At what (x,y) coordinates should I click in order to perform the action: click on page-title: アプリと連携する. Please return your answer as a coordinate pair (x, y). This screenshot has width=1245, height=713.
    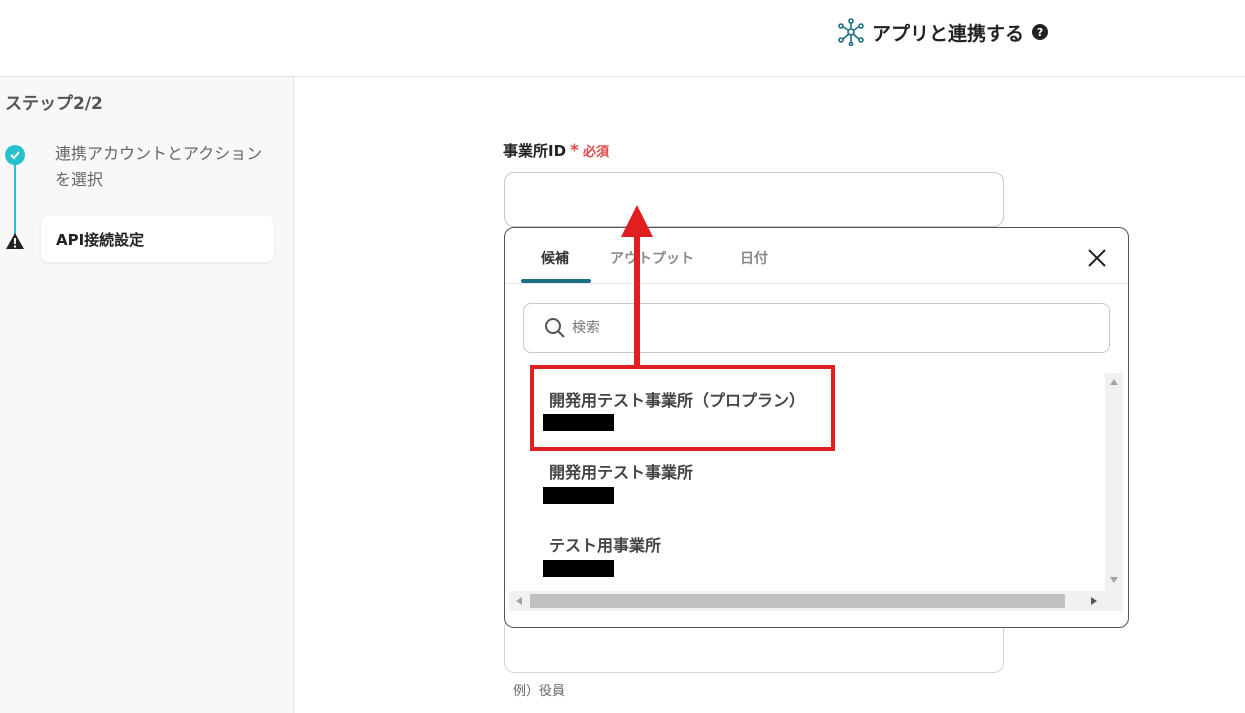
    Looking at the image, I should click on (948, 33).